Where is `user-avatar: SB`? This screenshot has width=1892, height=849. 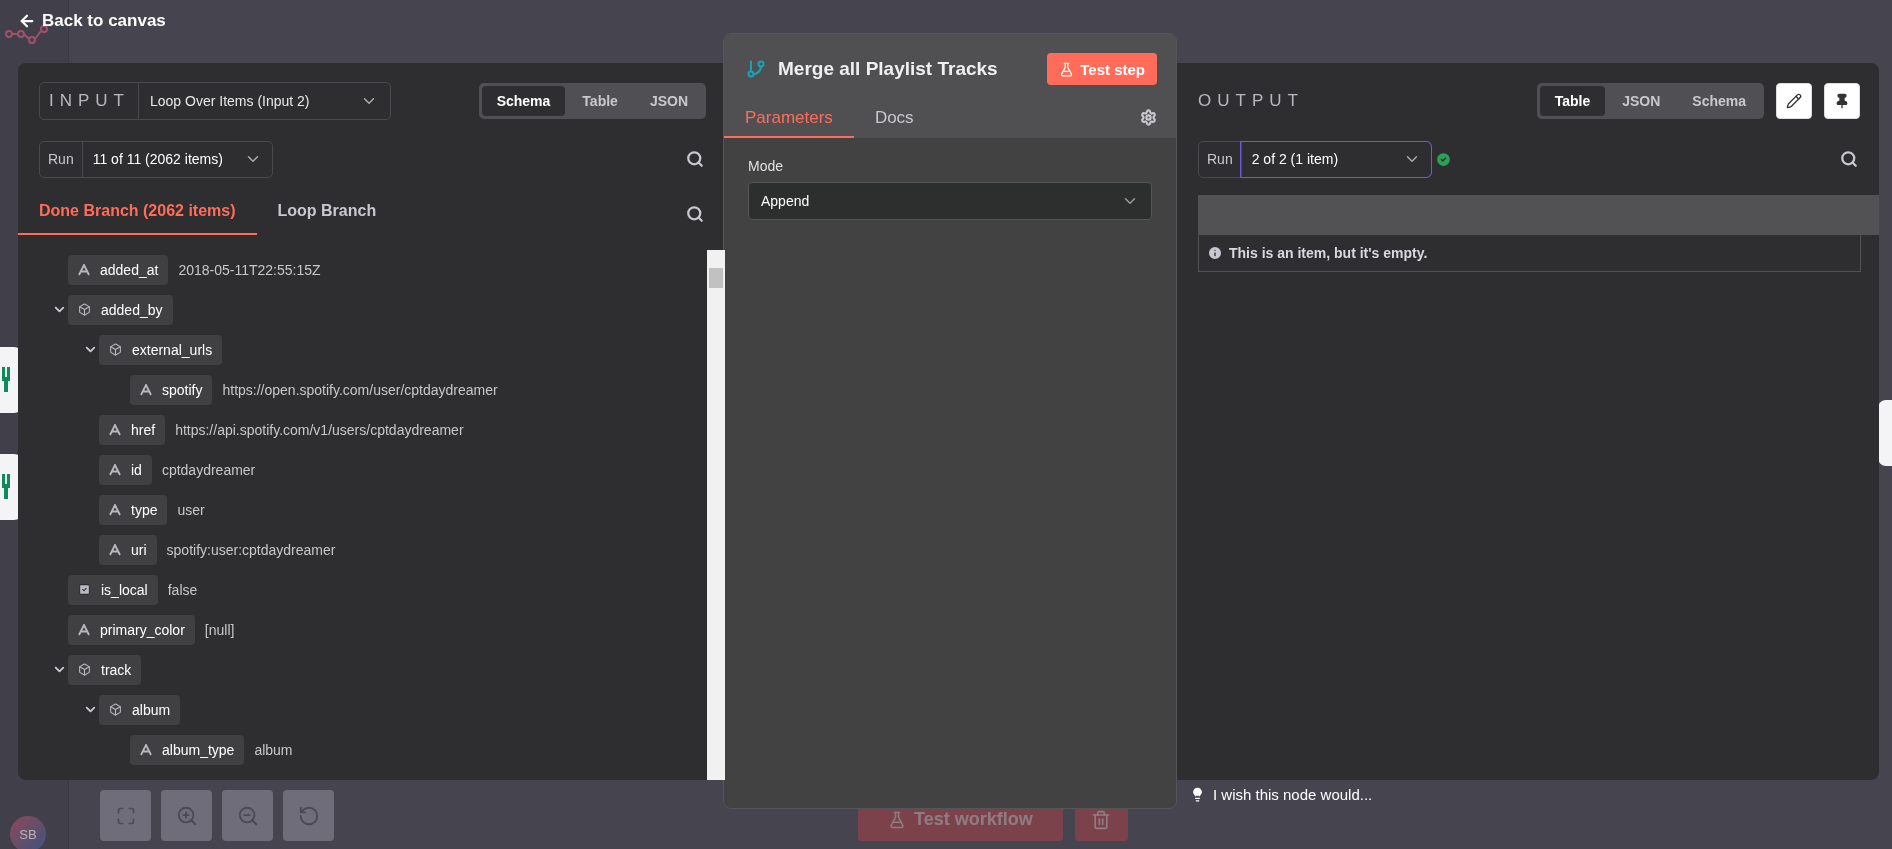 user-avatar: SB is located at coordinates (28, 832).